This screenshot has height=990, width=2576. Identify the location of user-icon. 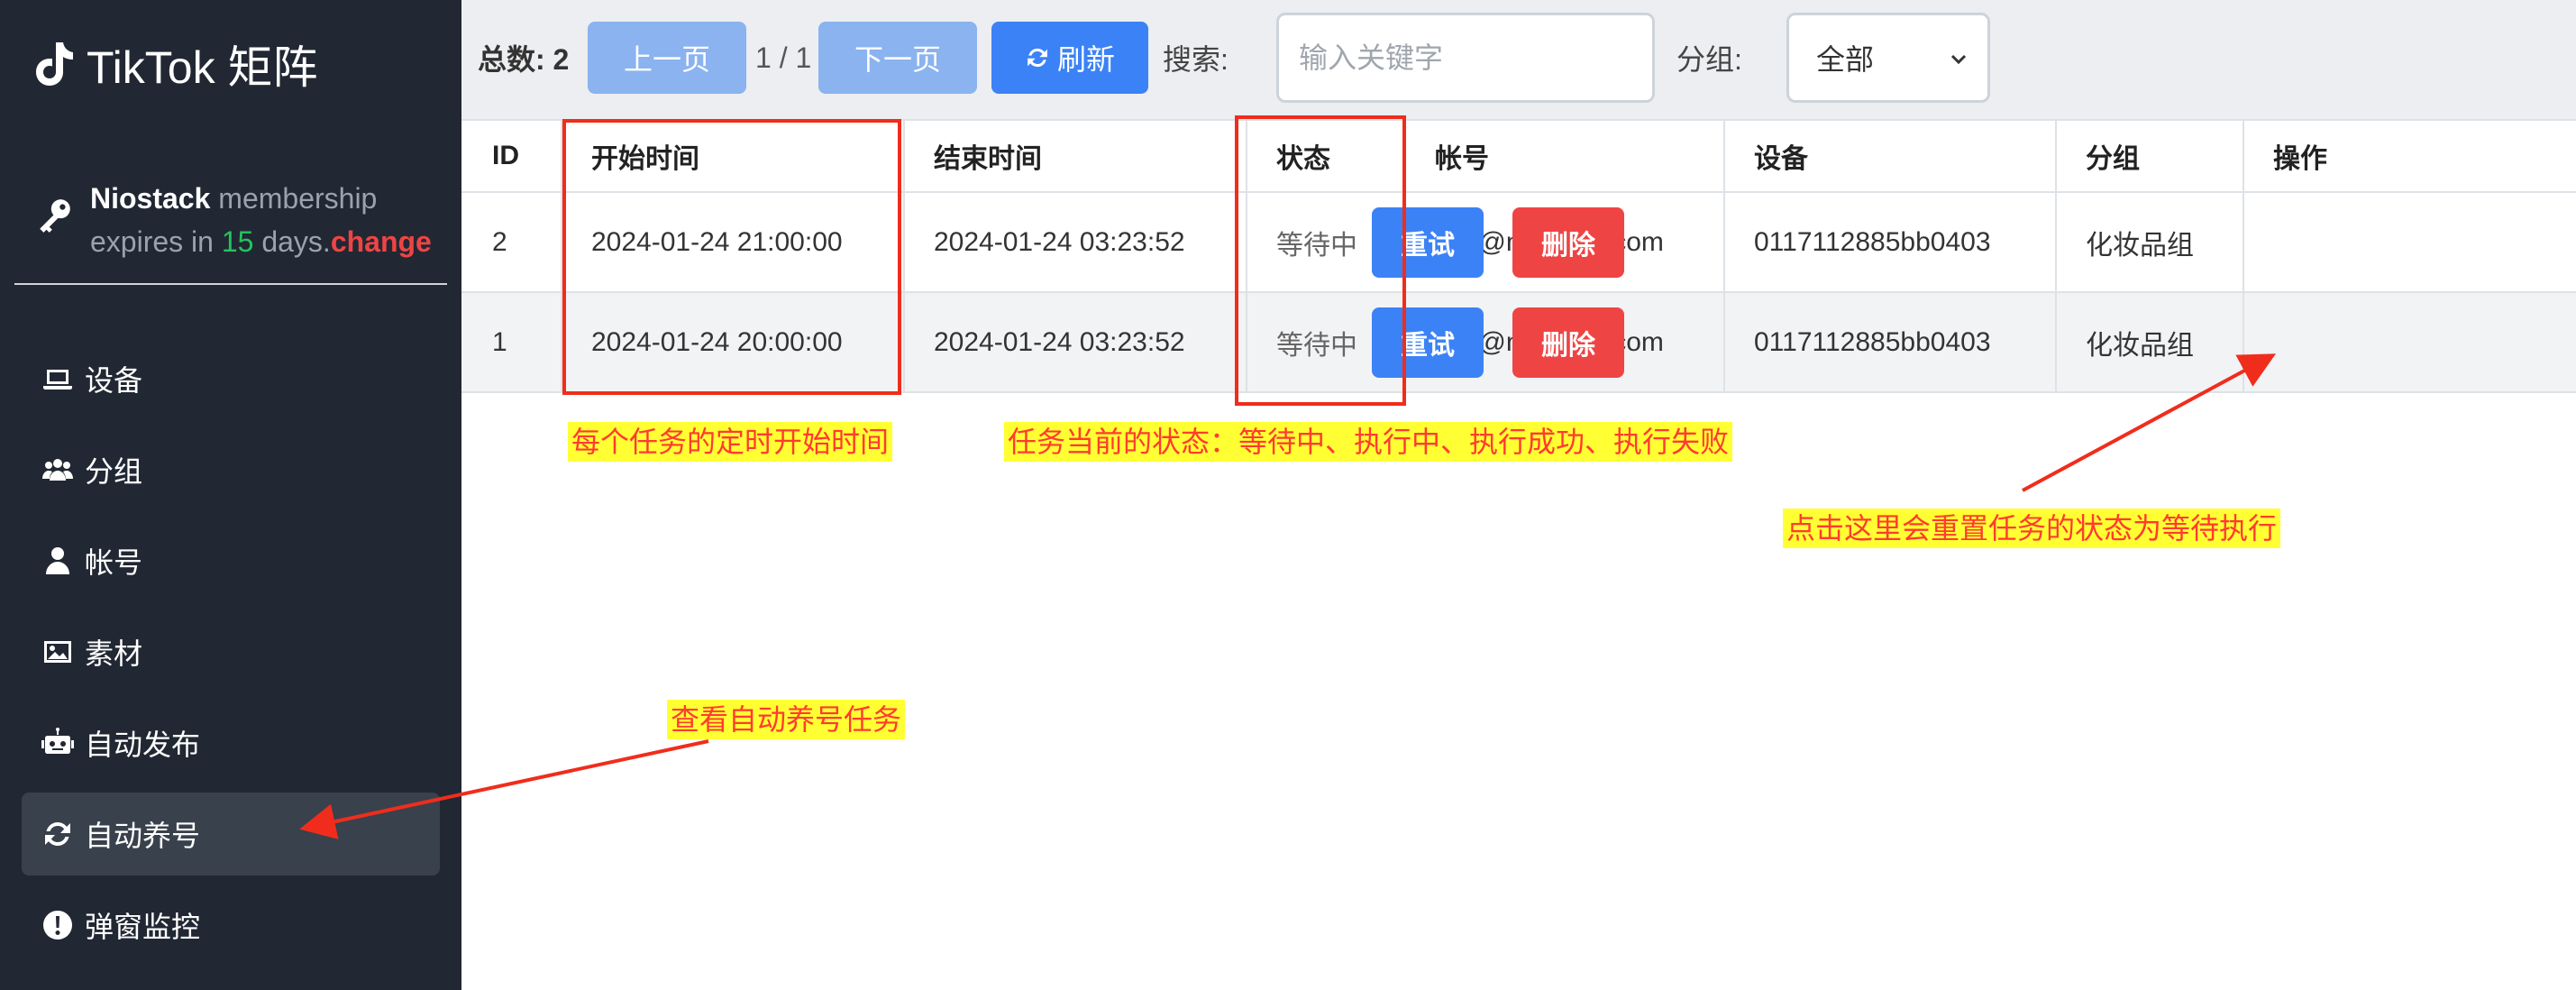
(57, 560).